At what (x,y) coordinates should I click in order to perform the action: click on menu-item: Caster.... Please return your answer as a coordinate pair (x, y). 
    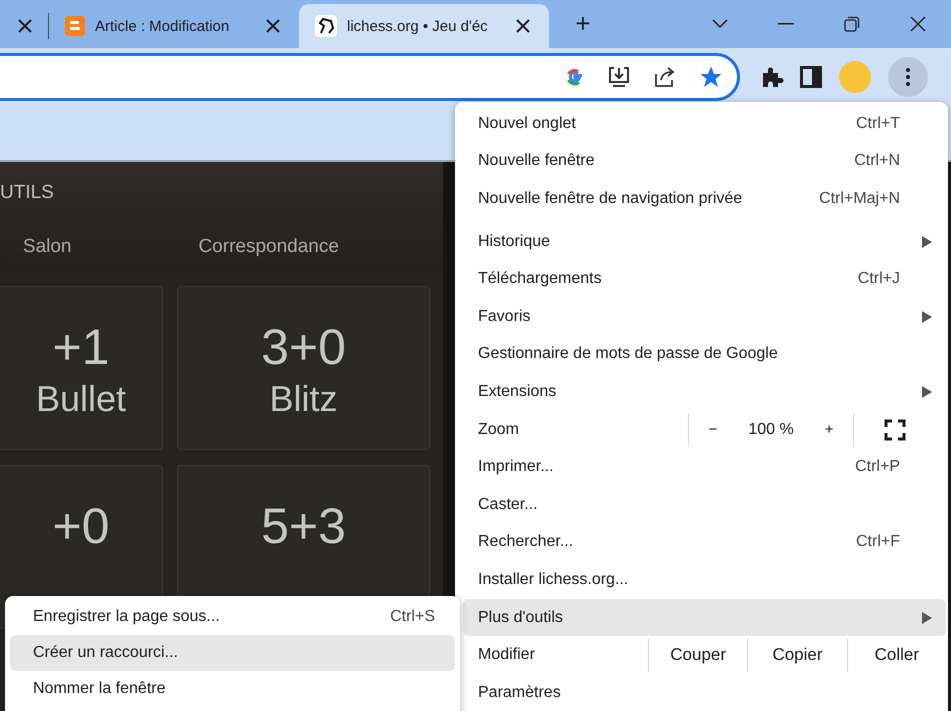
    Looking at the image, I should click on (704, 505).